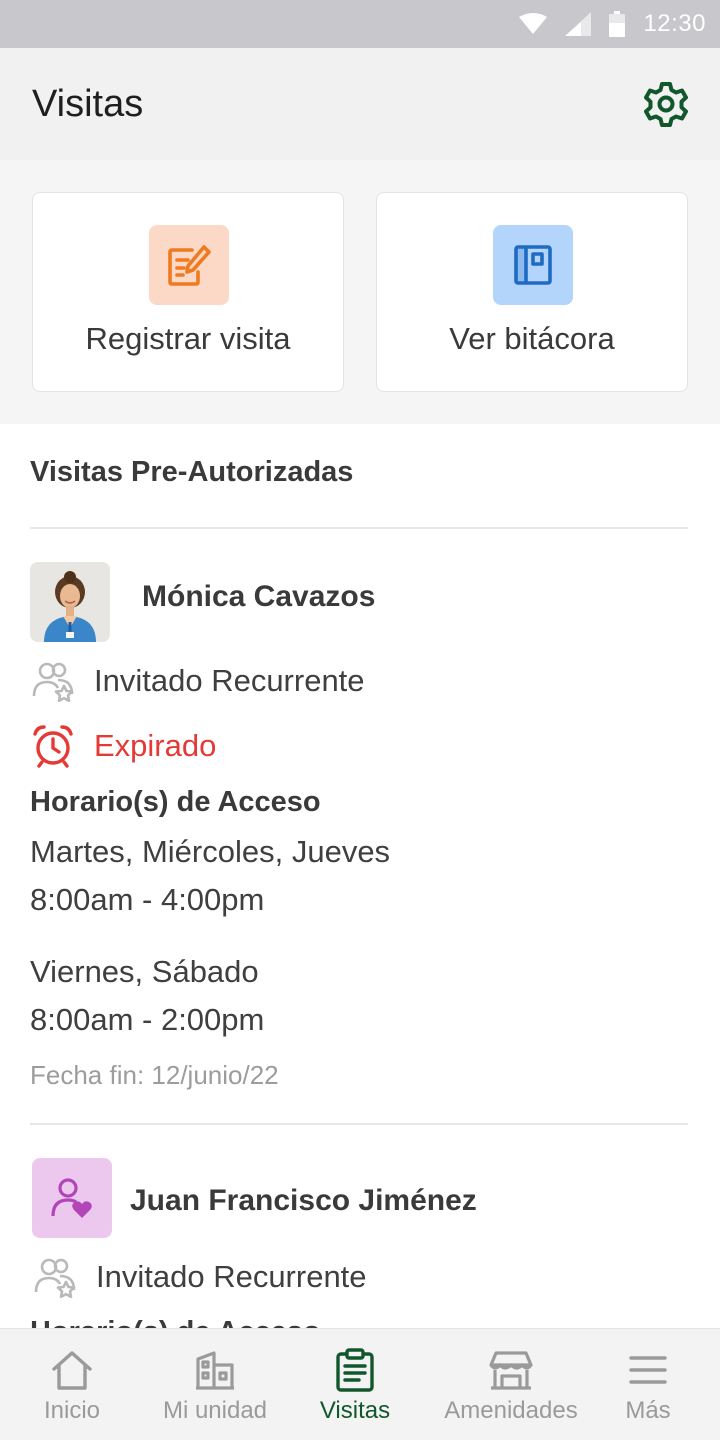 The width and height of the screenshot is (720, 1440). I want to click on visitor-status-row: Expirado, so click(123, 746).